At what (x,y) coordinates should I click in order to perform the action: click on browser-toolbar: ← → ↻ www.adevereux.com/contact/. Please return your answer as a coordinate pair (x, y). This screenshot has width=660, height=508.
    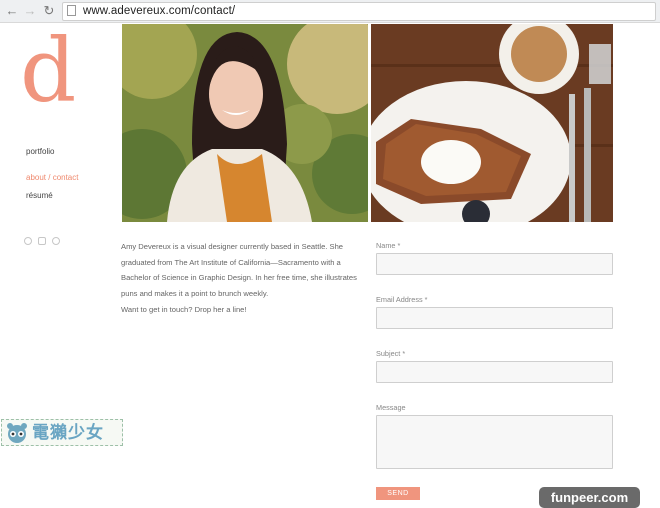
    Looking at the image, I should click on (330, 11).